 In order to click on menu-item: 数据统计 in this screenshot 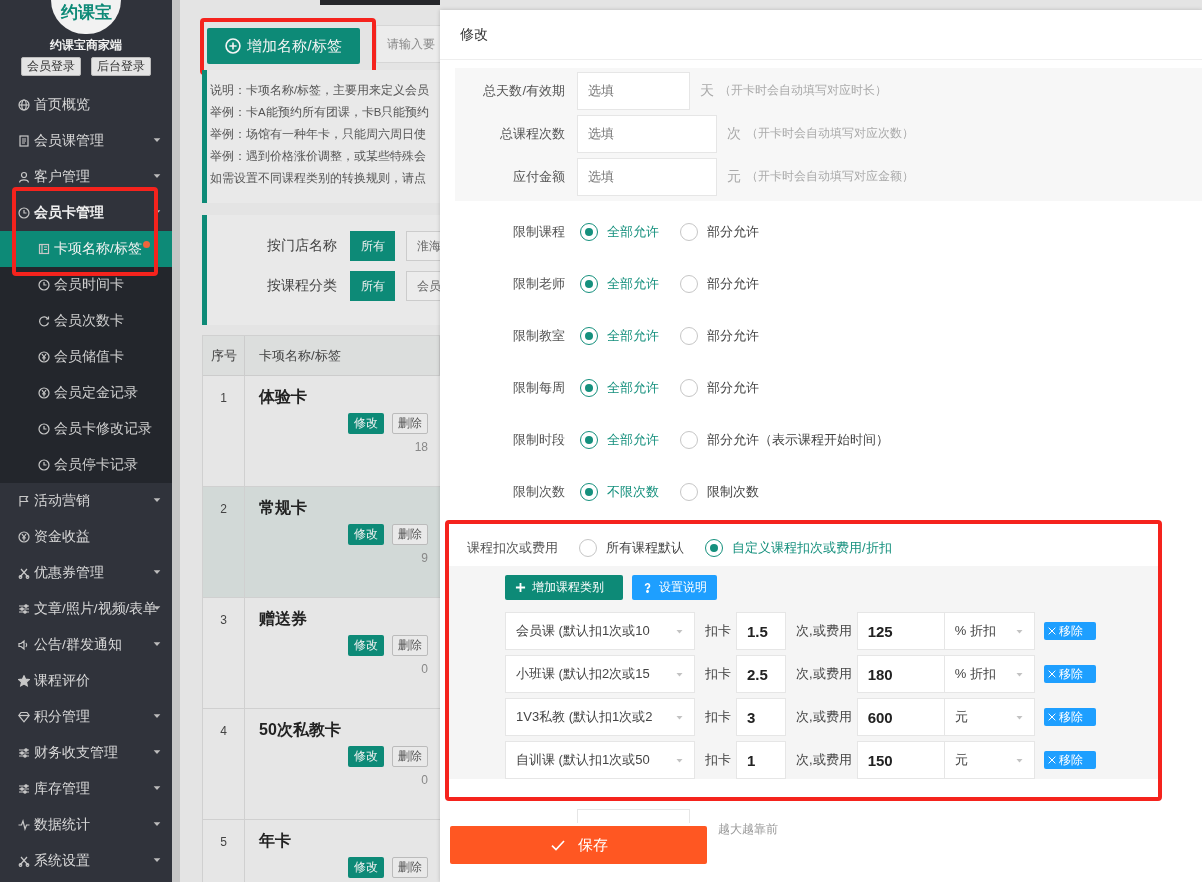, I will do `click(86, 825)`.